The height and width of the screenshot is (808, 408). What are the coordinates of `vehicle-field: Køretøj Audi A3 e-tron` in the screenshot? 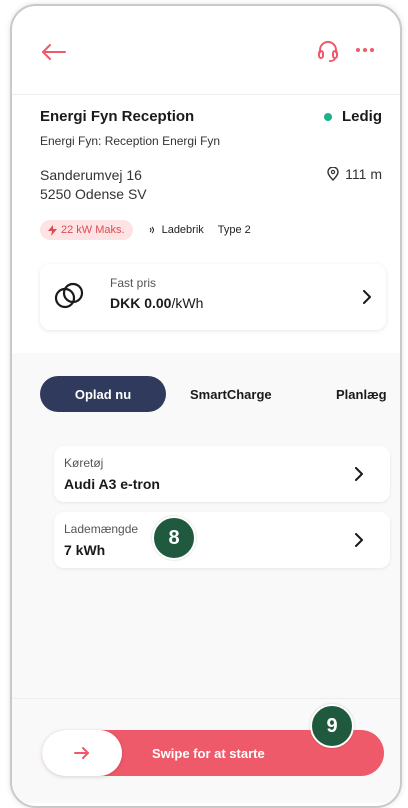 It's located at (222, 474).